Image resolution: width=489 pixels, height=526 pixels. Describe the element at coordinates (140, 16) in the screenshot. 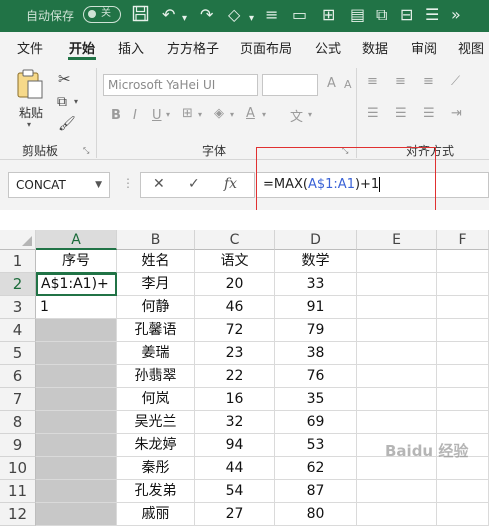

I see `save-icon` at that location.